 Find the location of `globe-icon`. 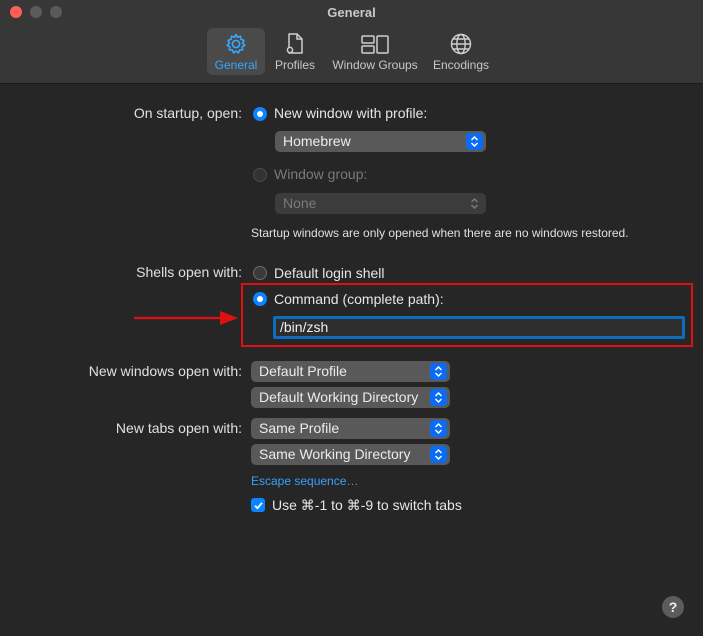

globe-icon is located at coordinates (461, 44).